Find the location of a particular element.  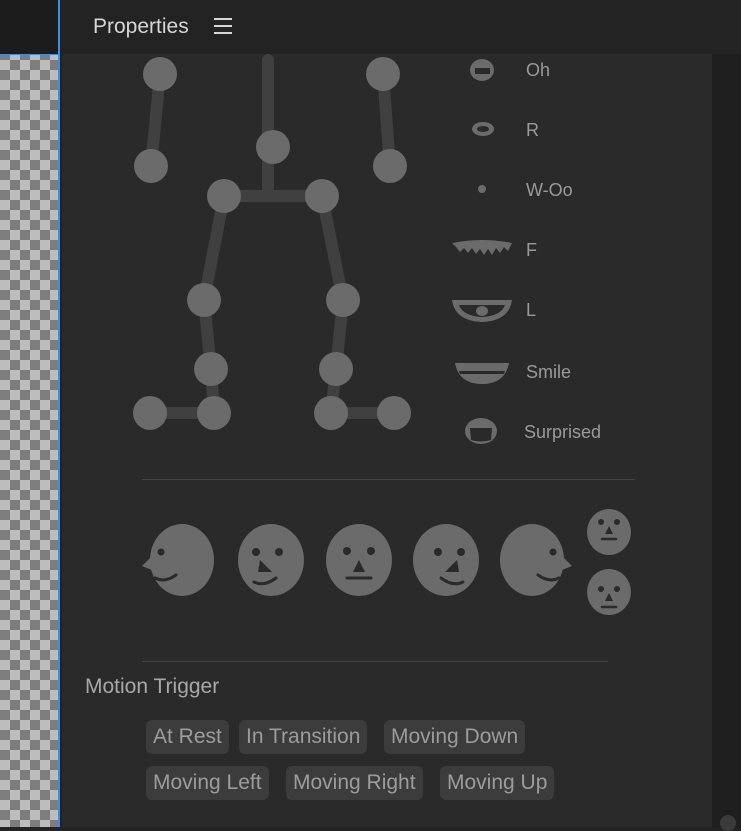

face-right-profile-icon is located at coordinates (536, 561).